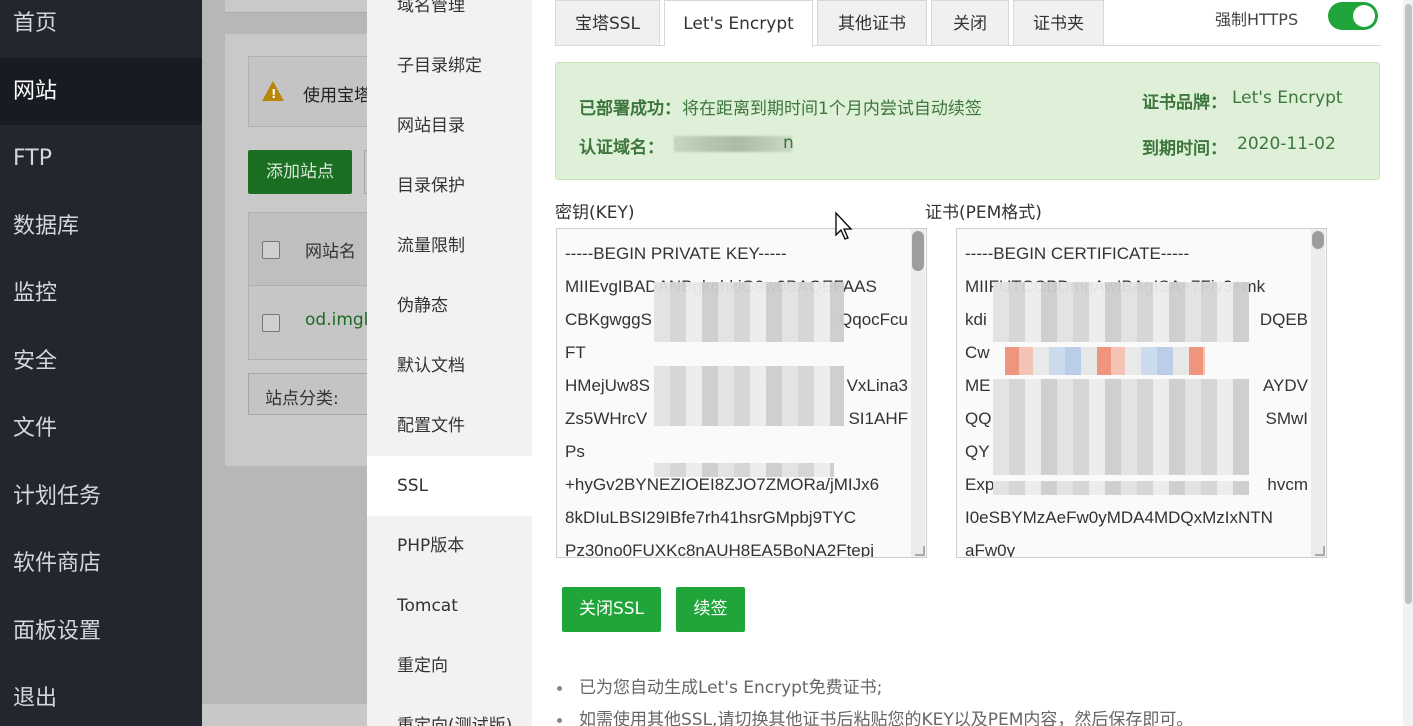 Image resolution: width=1413 pixels, height=726 pixels. I want to click on force-https-toggle, so click(1353, 16).